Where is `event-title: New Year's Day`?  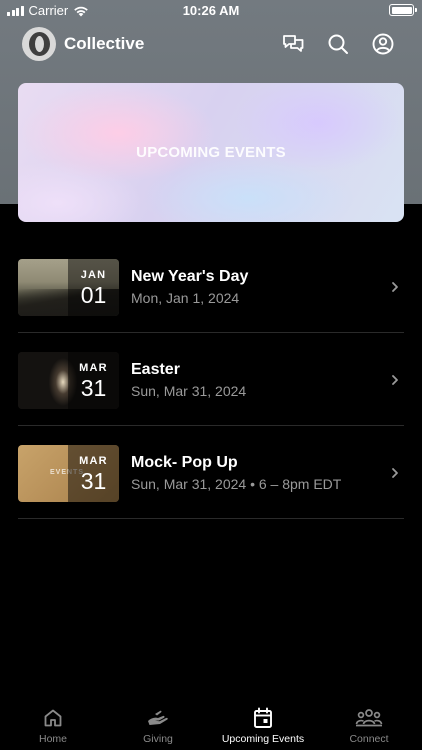 event-title: New Year's Day is located at coordinates (190, 276).